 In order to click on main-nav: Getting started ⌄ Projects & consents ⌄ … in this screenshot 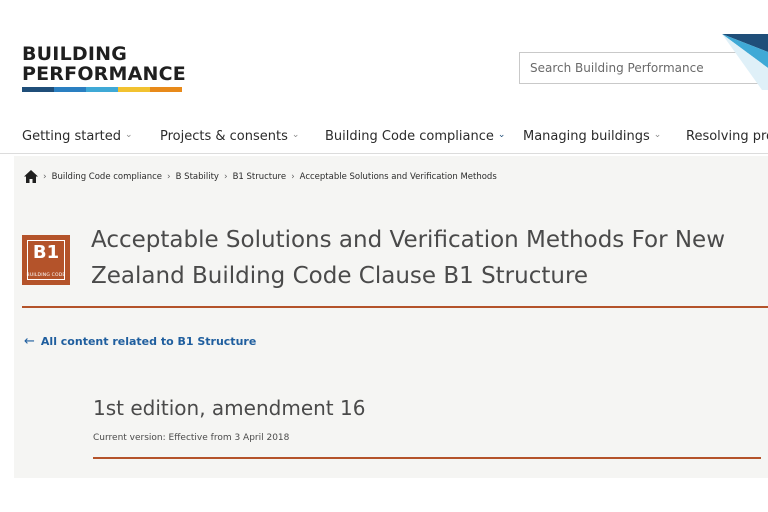, I will do `click(384, 136)`.